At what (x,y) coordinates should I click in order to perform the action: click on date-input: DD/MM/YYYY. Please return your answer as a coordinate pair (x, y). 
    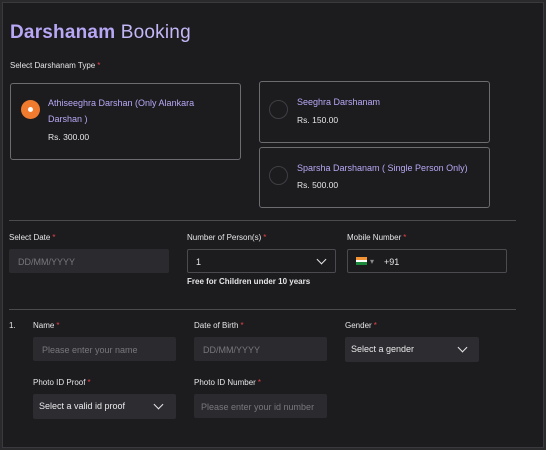
    Looking at the image, I should click on (89, 261).